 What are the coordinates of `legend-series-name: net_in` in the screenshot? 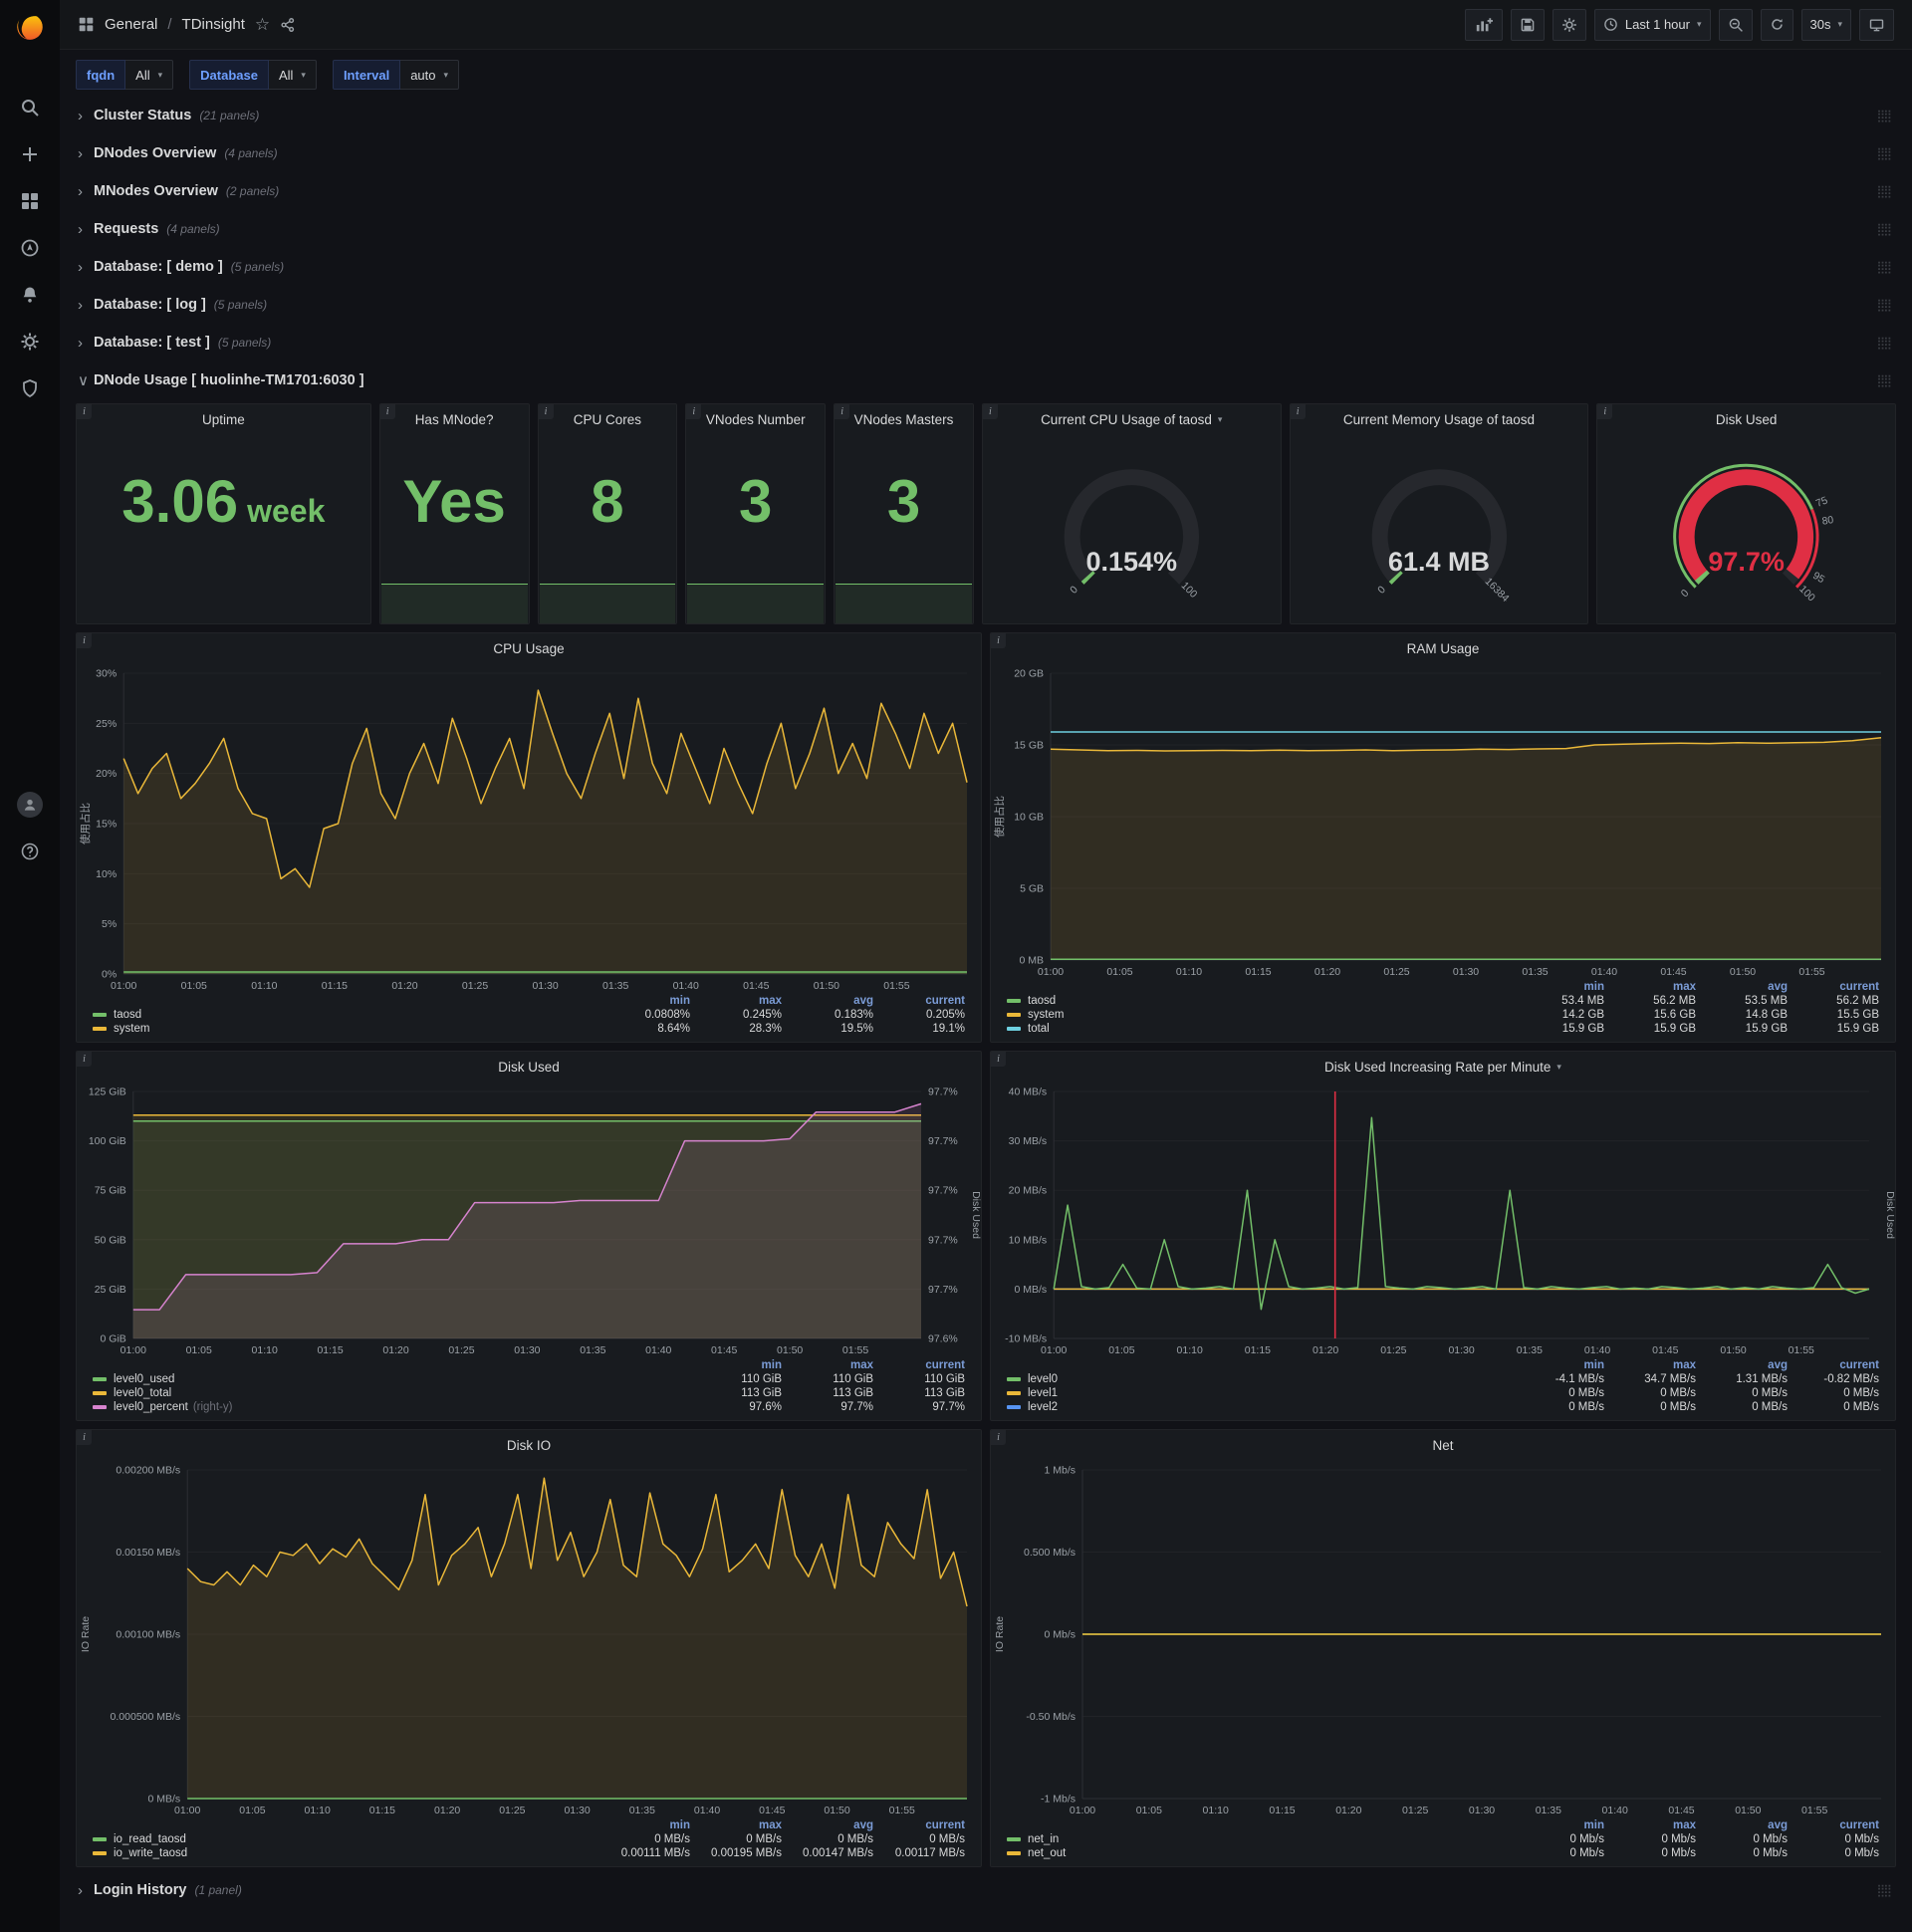 It's located at (1043, 1839).